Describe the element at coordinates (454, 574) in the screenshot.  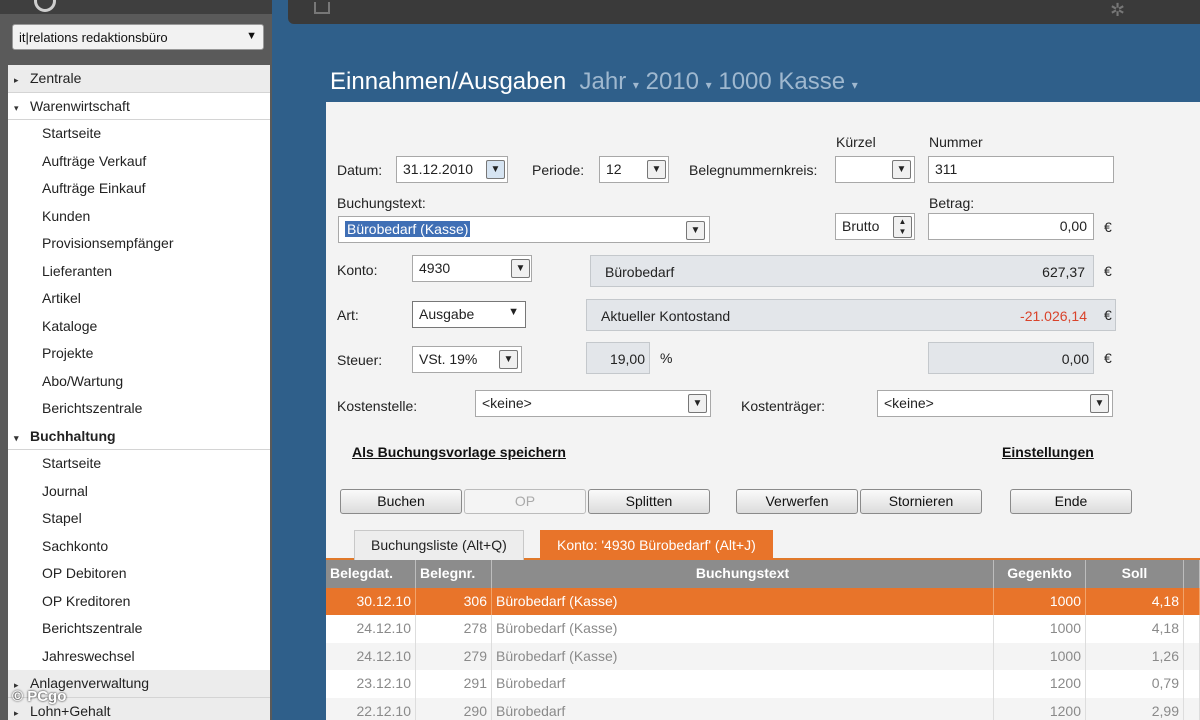
I see `col-belegnr: Belegnr.` at that location.